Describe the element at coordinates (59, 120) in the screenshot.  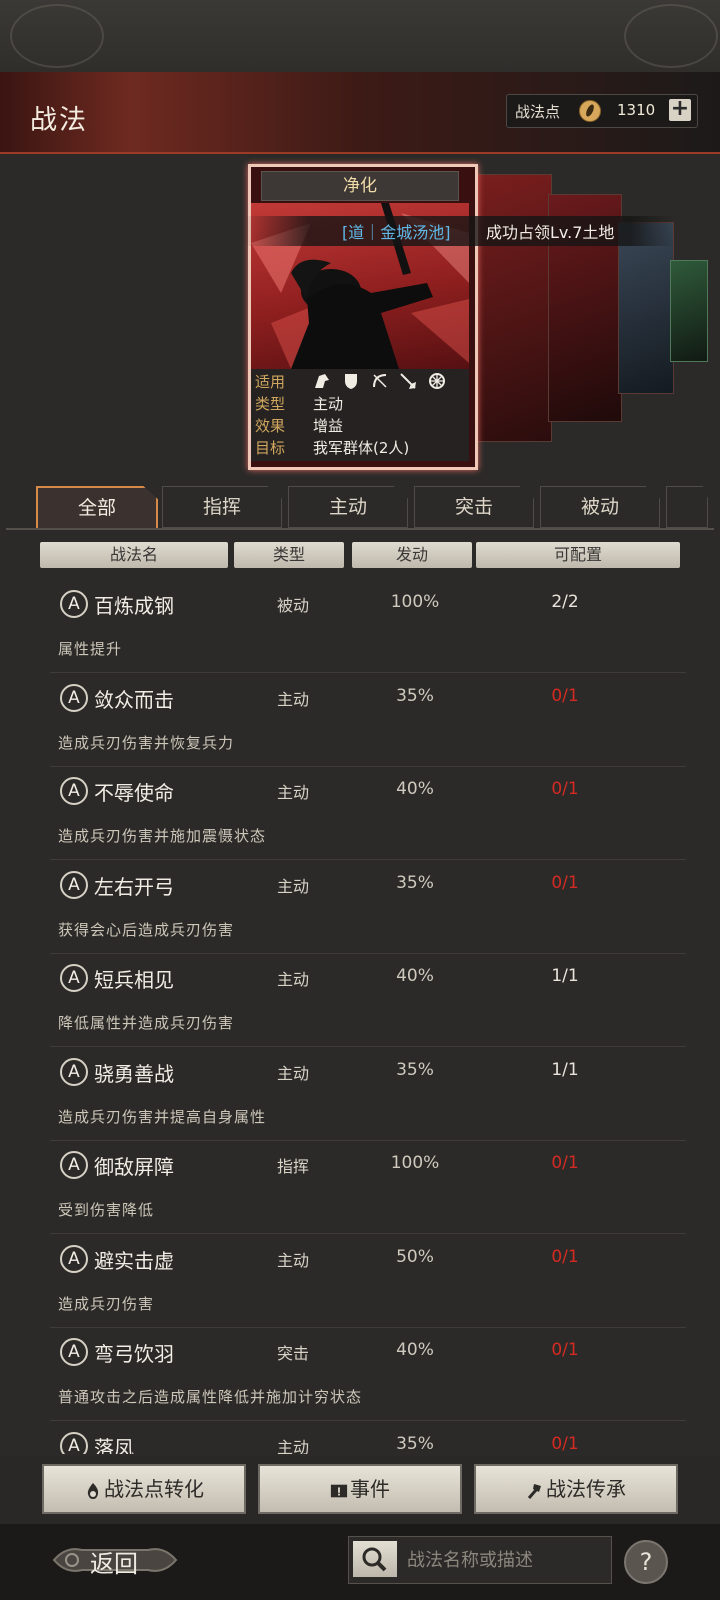
I see `page-title: 战法` at that location.